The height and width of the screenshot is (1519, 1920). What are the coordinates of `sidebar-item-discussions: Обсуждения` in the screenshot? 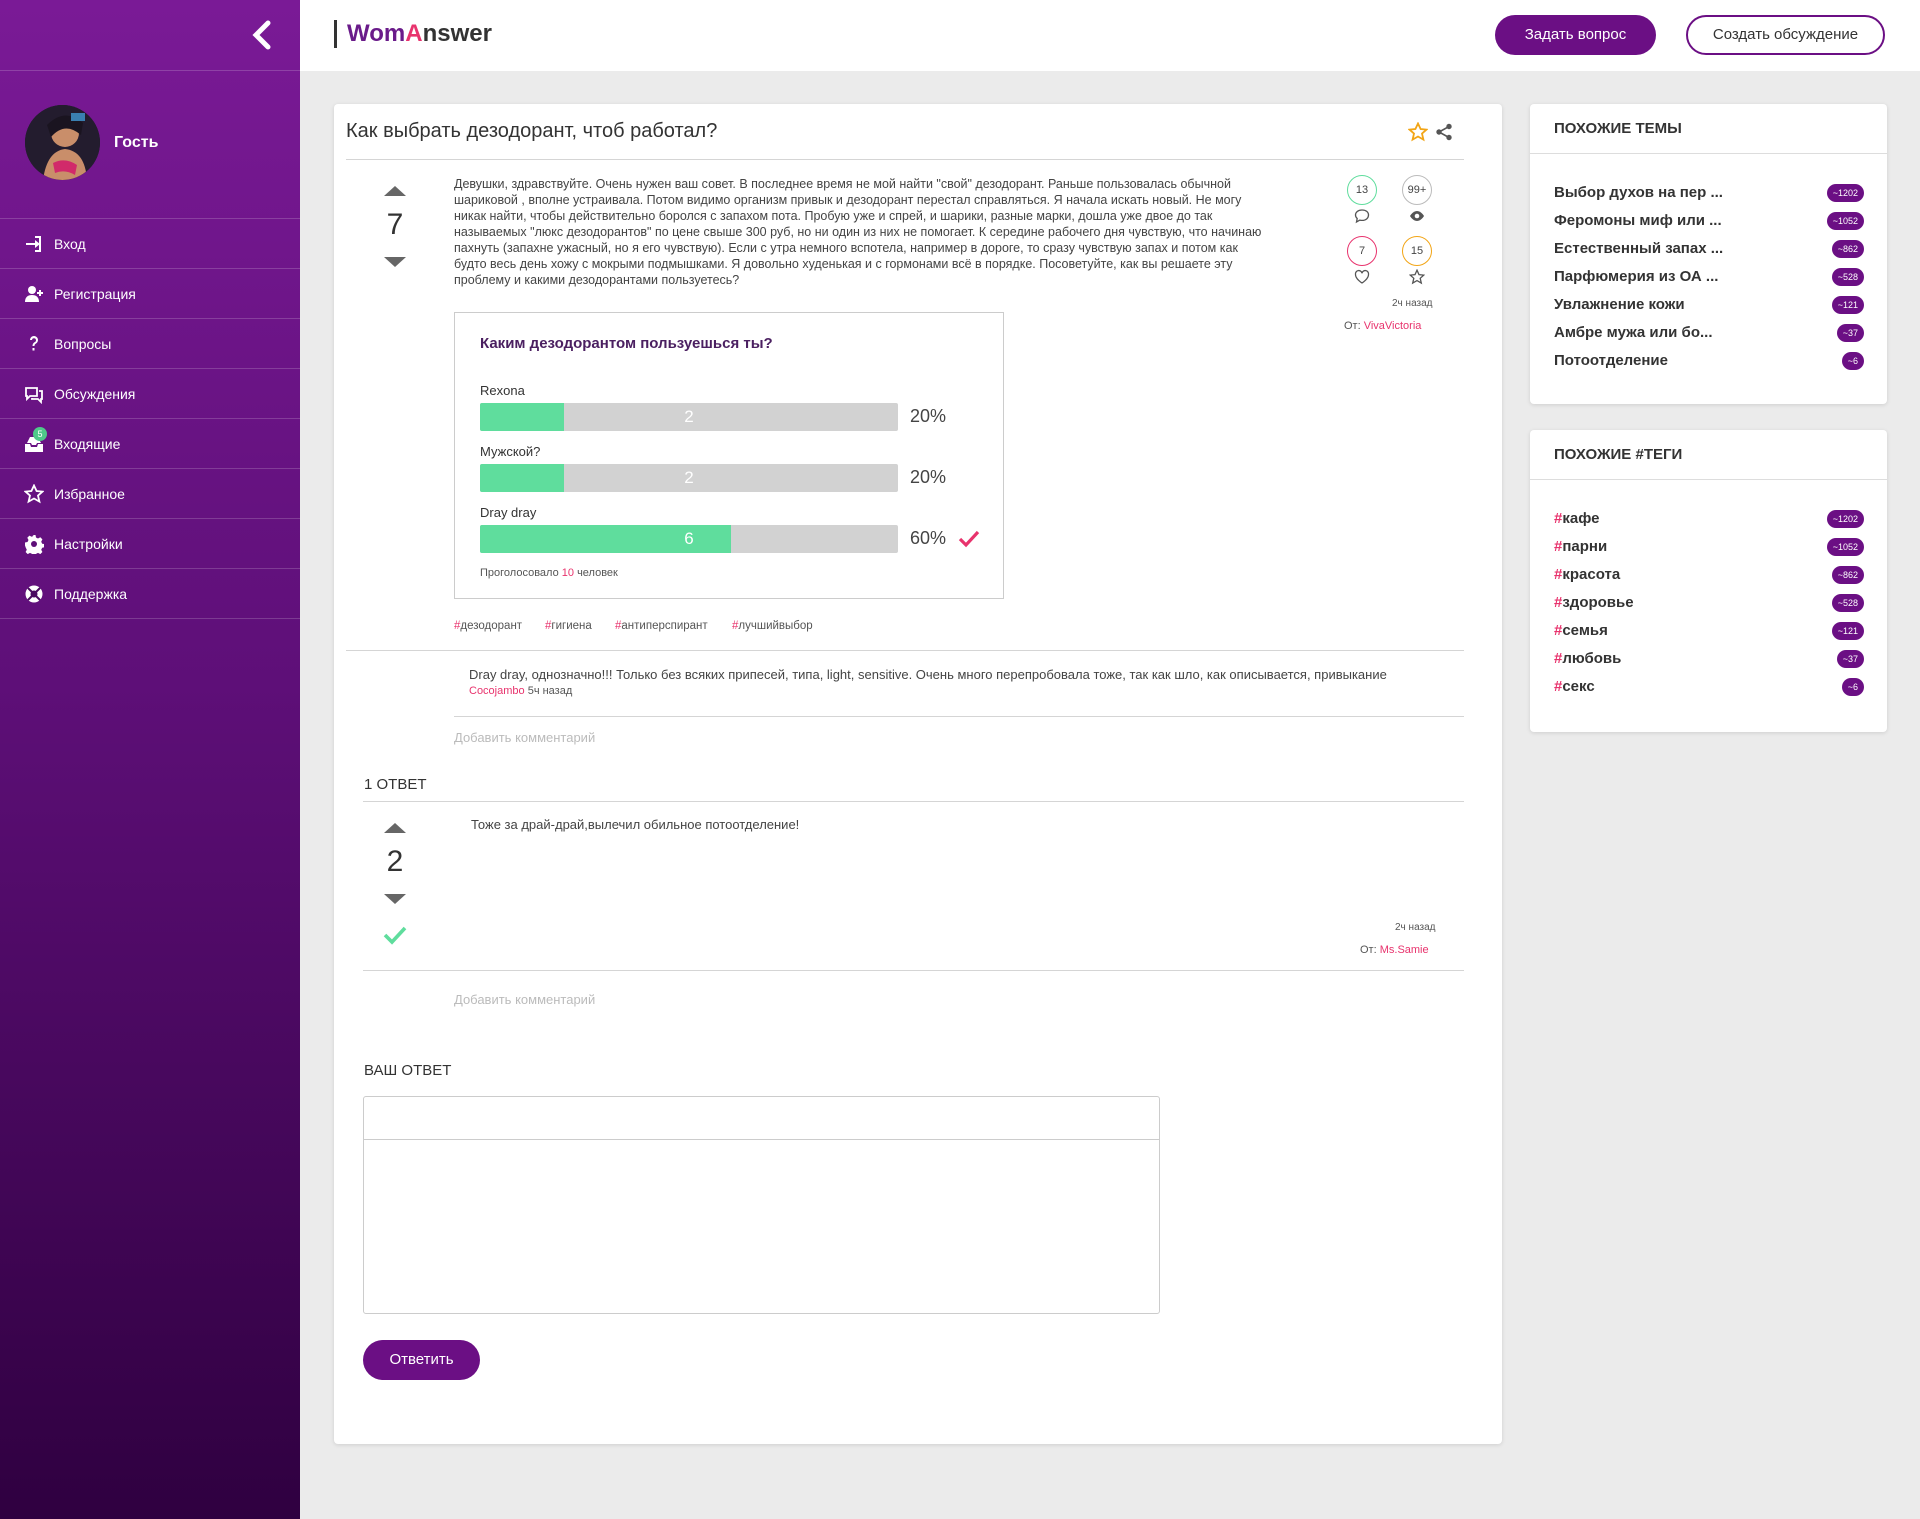 It's located at (150, 394).